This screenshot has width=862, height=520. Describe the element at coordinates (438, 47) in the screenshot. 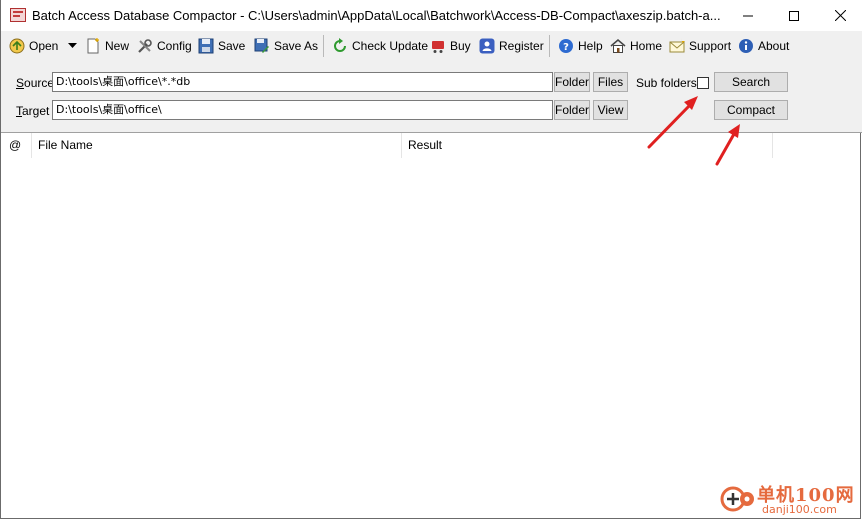

I see `cart-icon` at that location.